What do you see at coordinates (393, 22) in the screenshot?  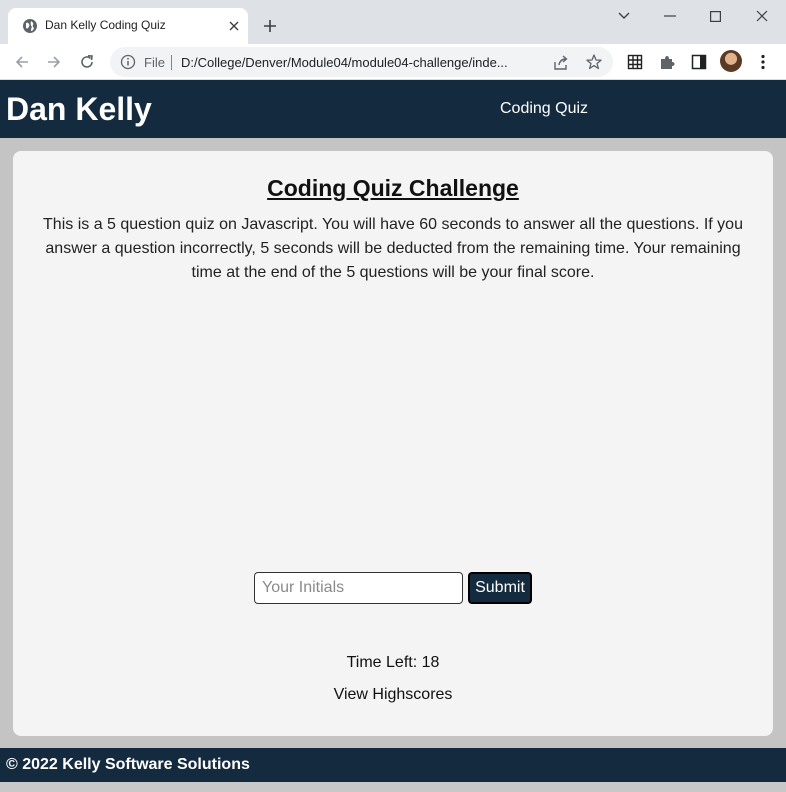 I see `browser-titlebar: Dan Kelly Coding Quiz` at bounding box center [393, 22].